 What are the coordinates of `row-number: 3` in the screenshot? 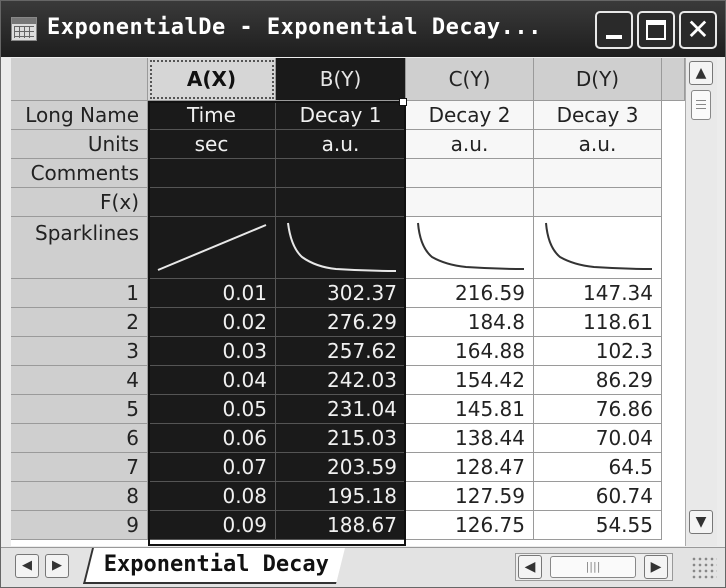 It's located at (79, 351).